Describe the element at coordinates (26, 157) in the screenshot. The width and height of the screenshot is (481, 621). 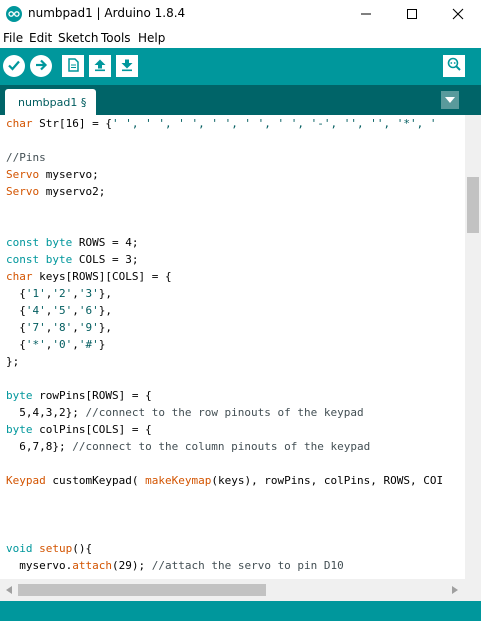
I see `code-line: //Pins` at that location.